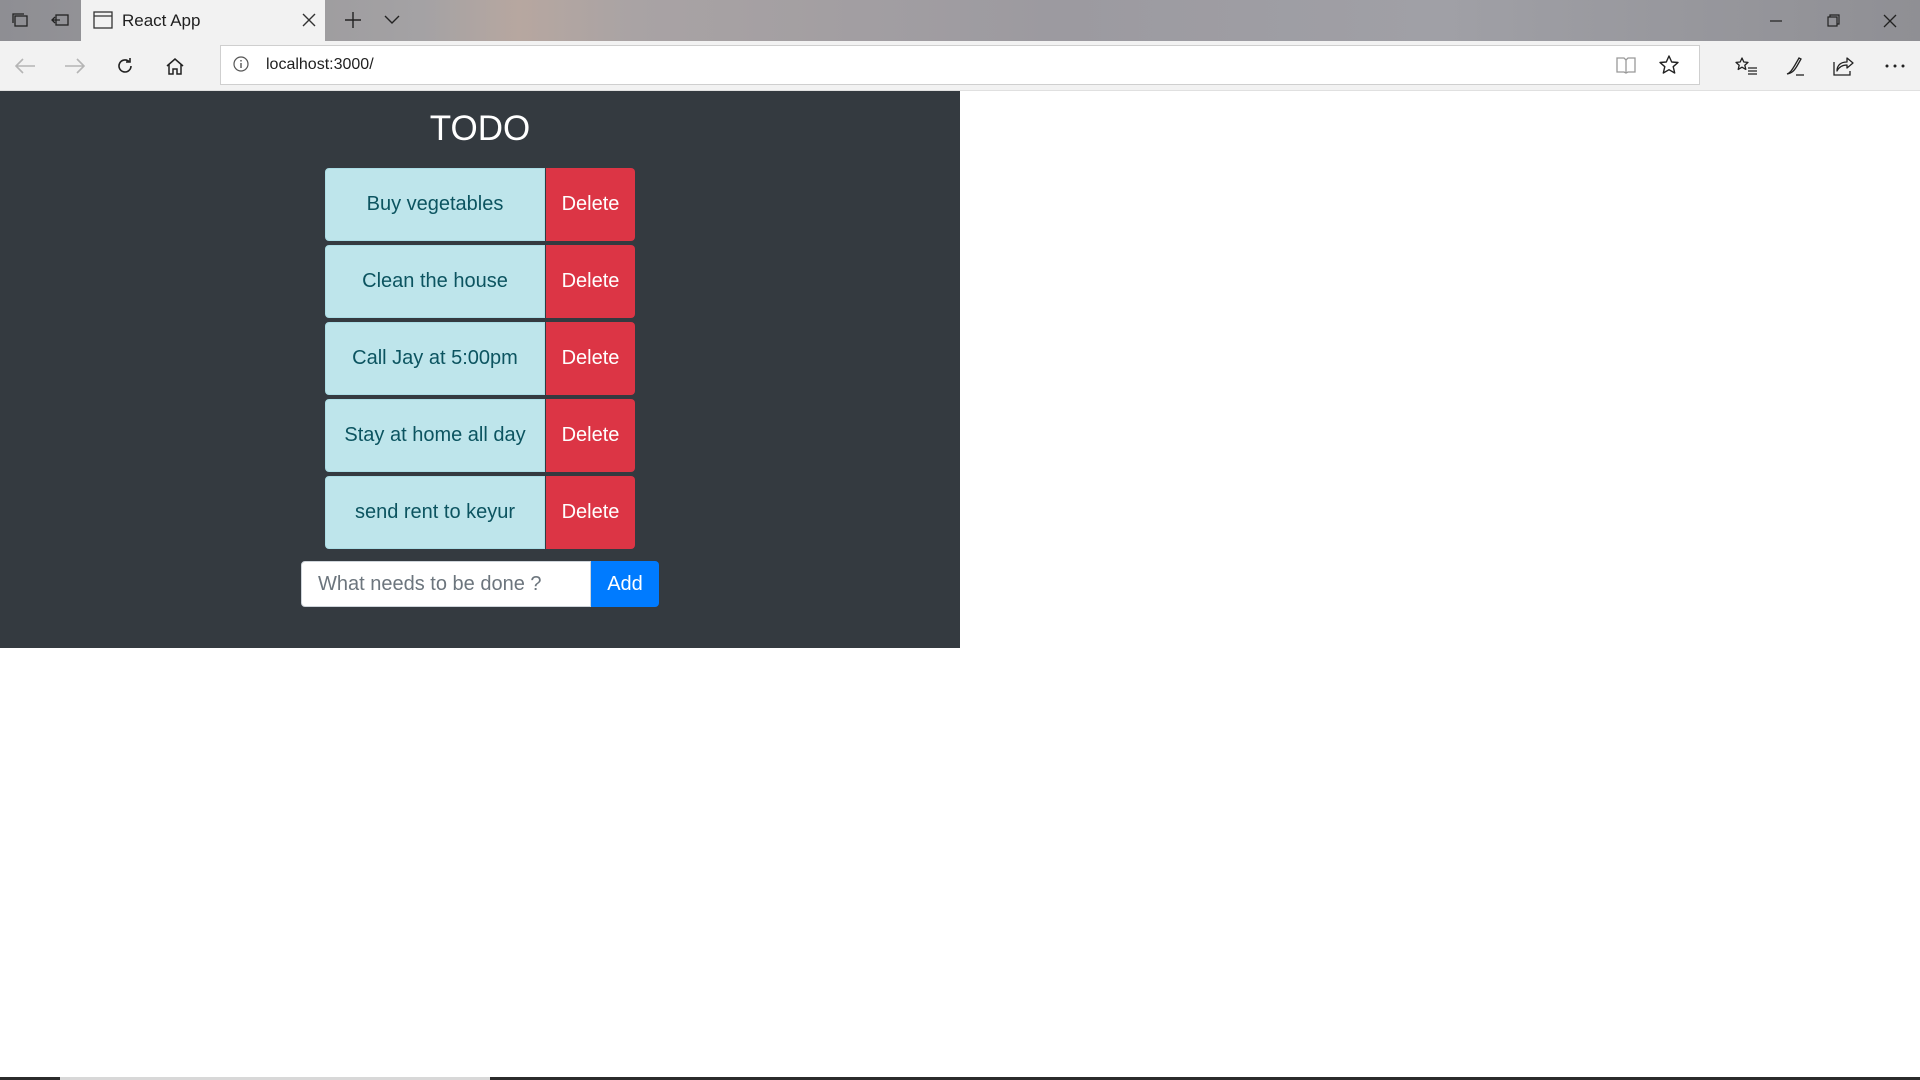 The image size is (1920, 1080). I want to click on chevron-down-icon, so click(392, 20).